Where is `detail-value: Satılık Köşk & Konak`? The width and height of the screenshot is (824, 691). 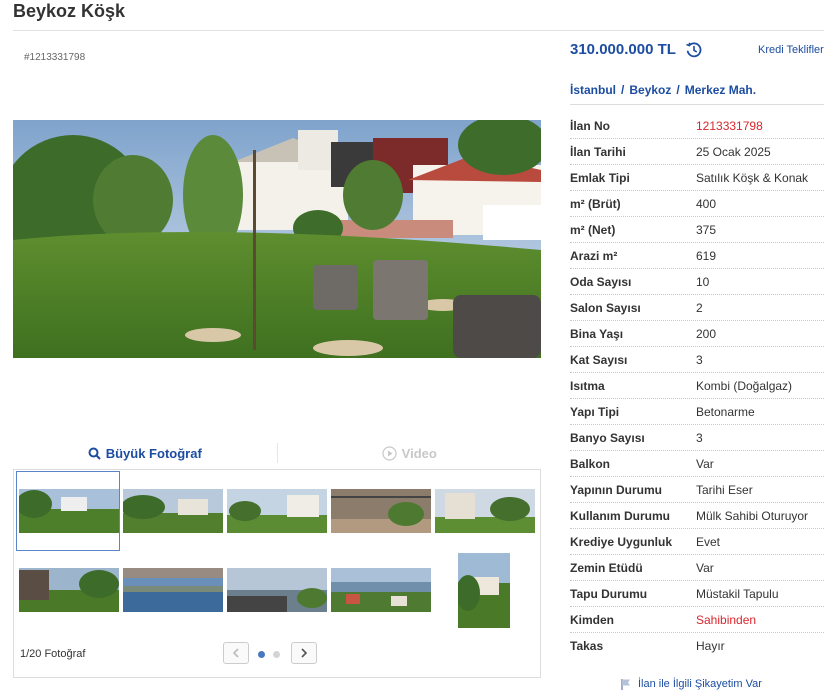 detail-value: Satılık Köşk & Konak is located at coordinates (752, 178).